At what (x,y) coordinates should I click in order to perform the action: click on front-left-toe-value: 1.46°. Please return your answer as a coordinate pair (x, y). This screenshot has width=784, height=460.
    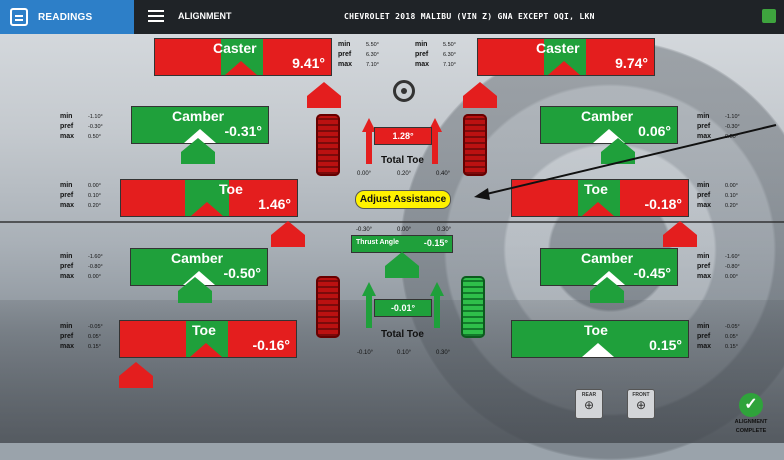
    Looking at the image, I should click on (274, 204).